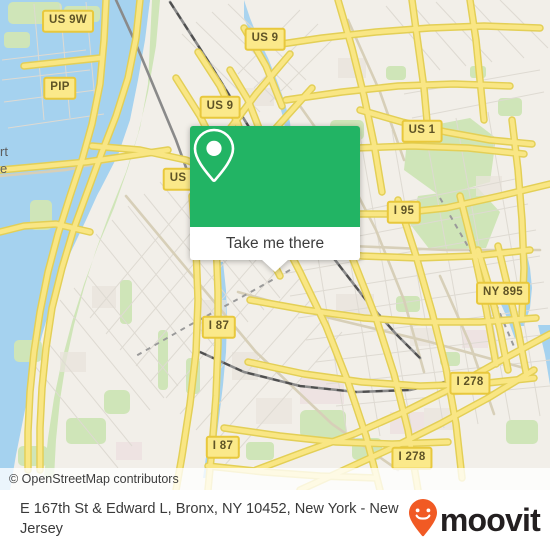  Describe the element at coordinates (422, 131) in the screenshot. I see `highway-shield: US 1` at that location.